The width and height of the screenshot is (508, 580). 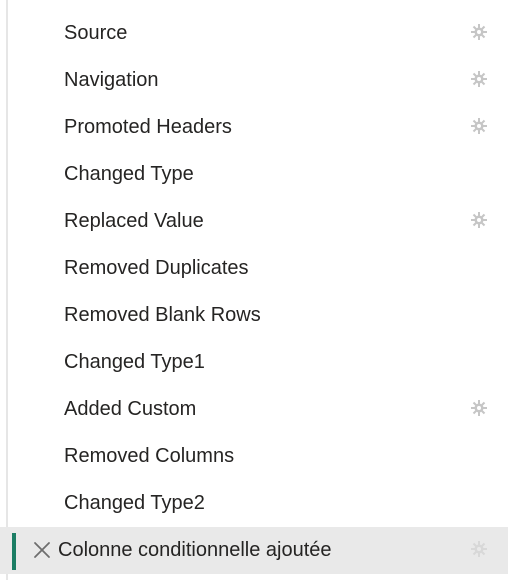 I want to click on step-replaced-value: Replaced Value, so click(x=254, y=221).